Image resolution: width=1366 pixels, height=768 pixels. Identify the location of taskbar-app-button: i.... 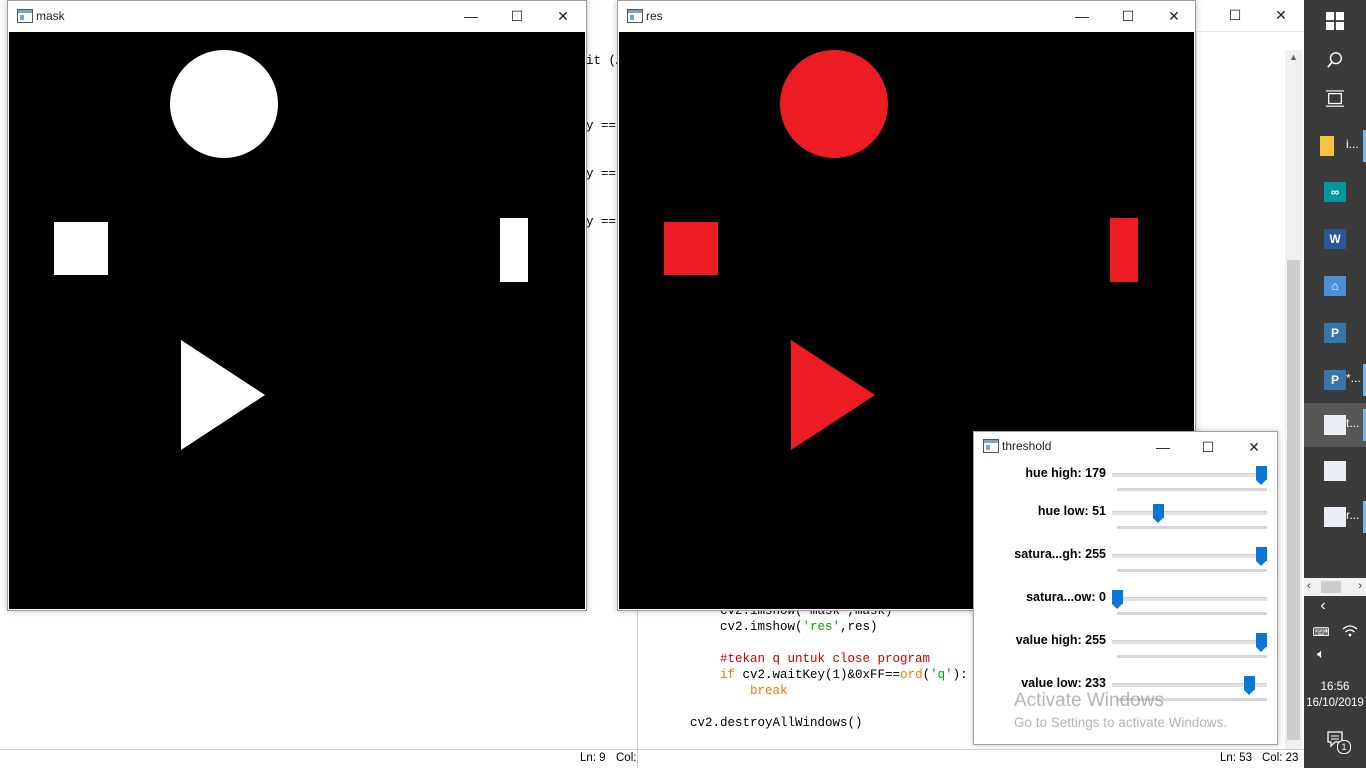
(1335, 146).